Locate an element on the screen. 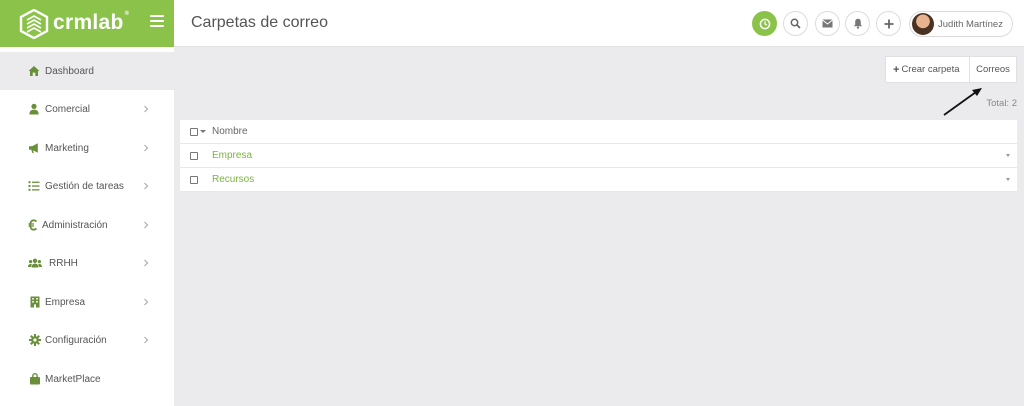 This screenshot has height=406, width=1024. search-button is located at coordinates (795, 23).